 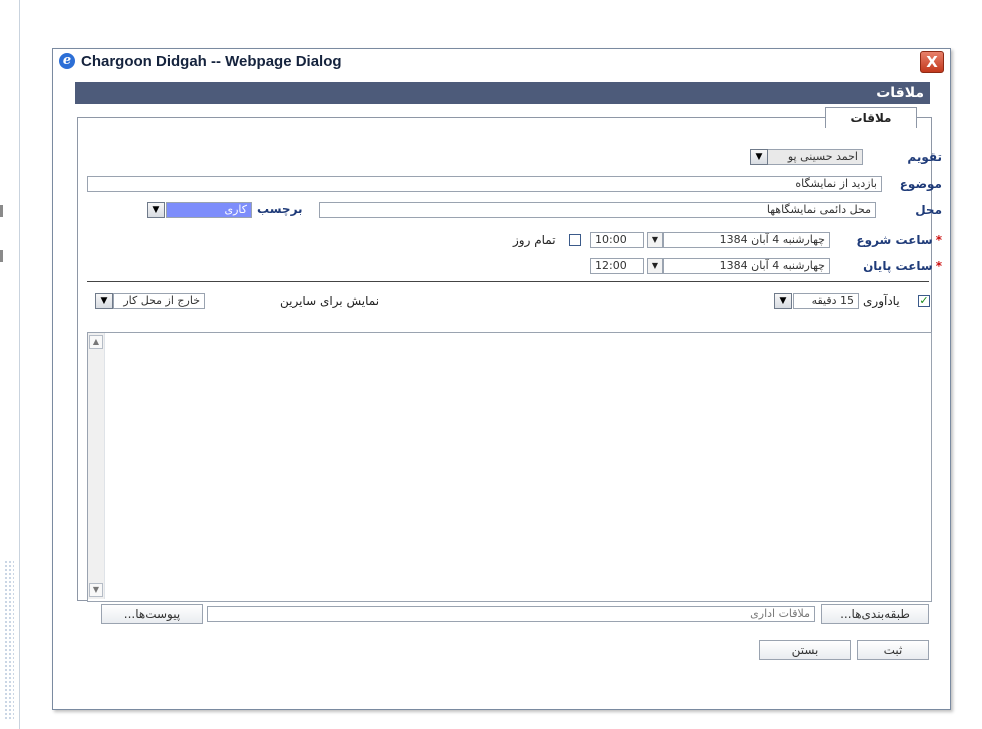 What do you see at coordinates (900, 93) in the screenshot?
I see `header-title: ملاقات` at bounding box center [900, 93].